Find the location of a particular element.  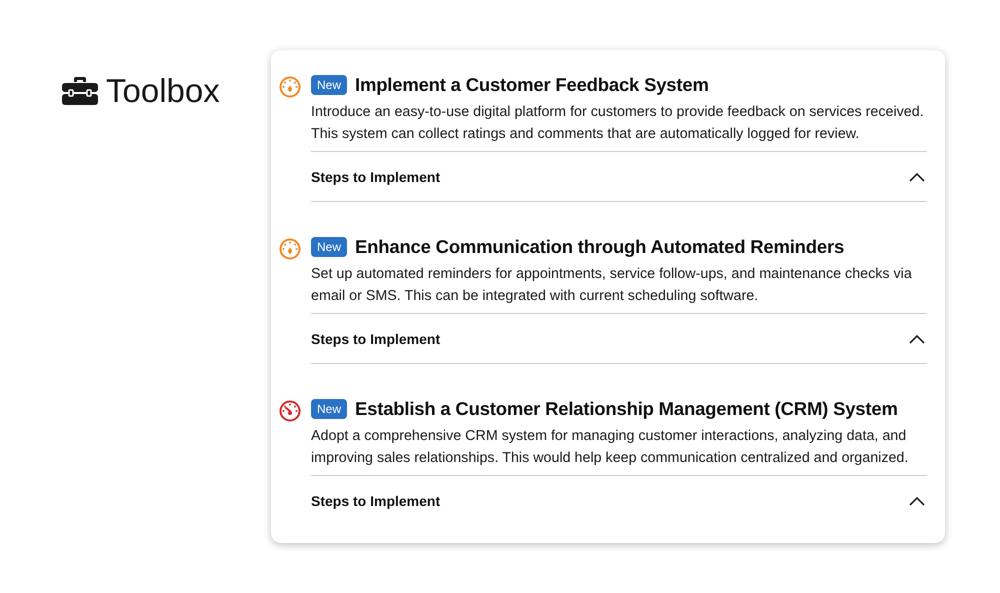

item-title: Implement a Customer Feedback System is located at coordinates (532, 85).